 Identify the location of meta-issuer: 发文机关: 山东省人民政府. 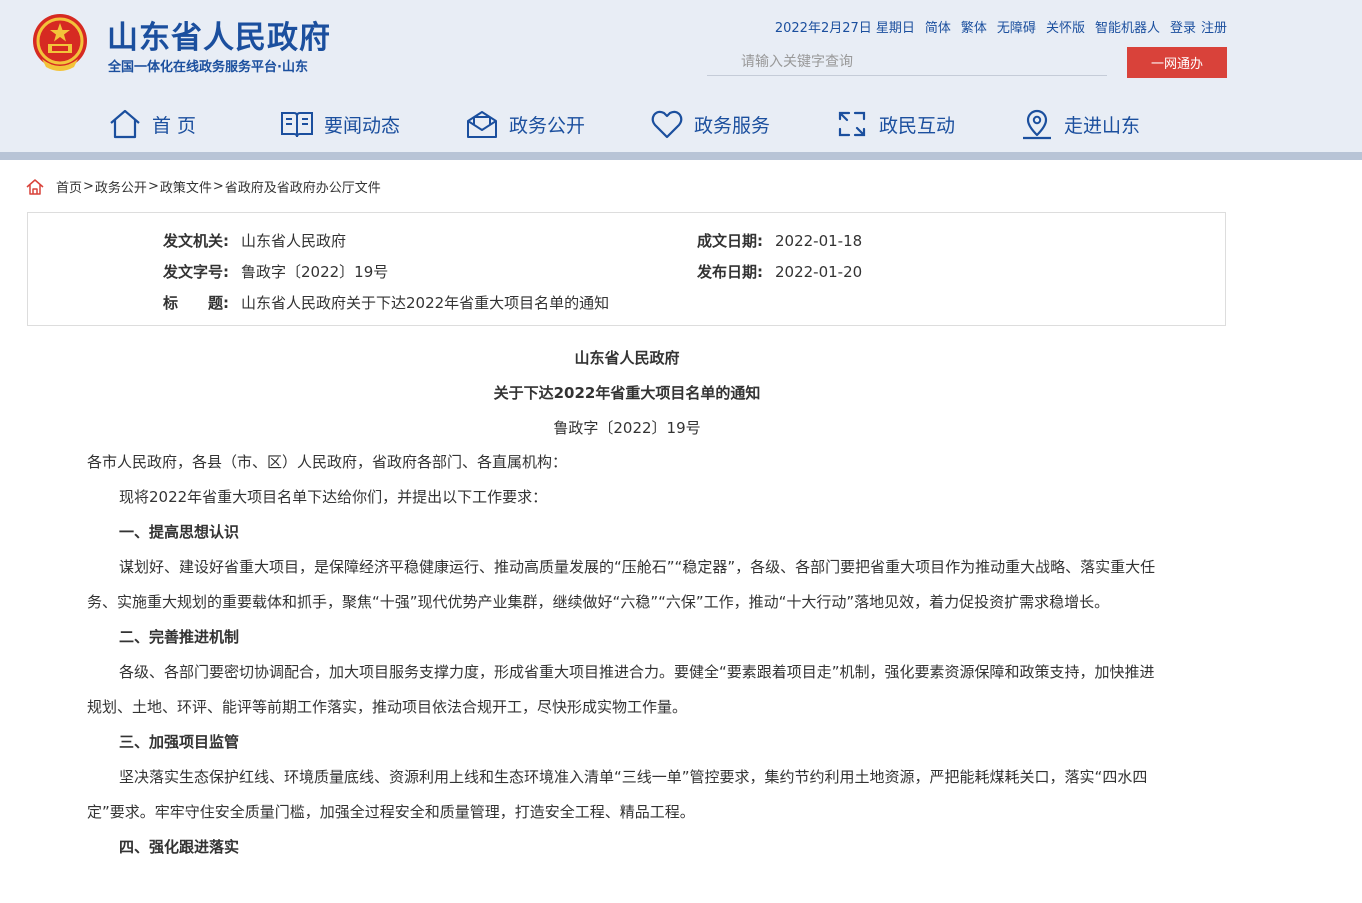
(254, 240).